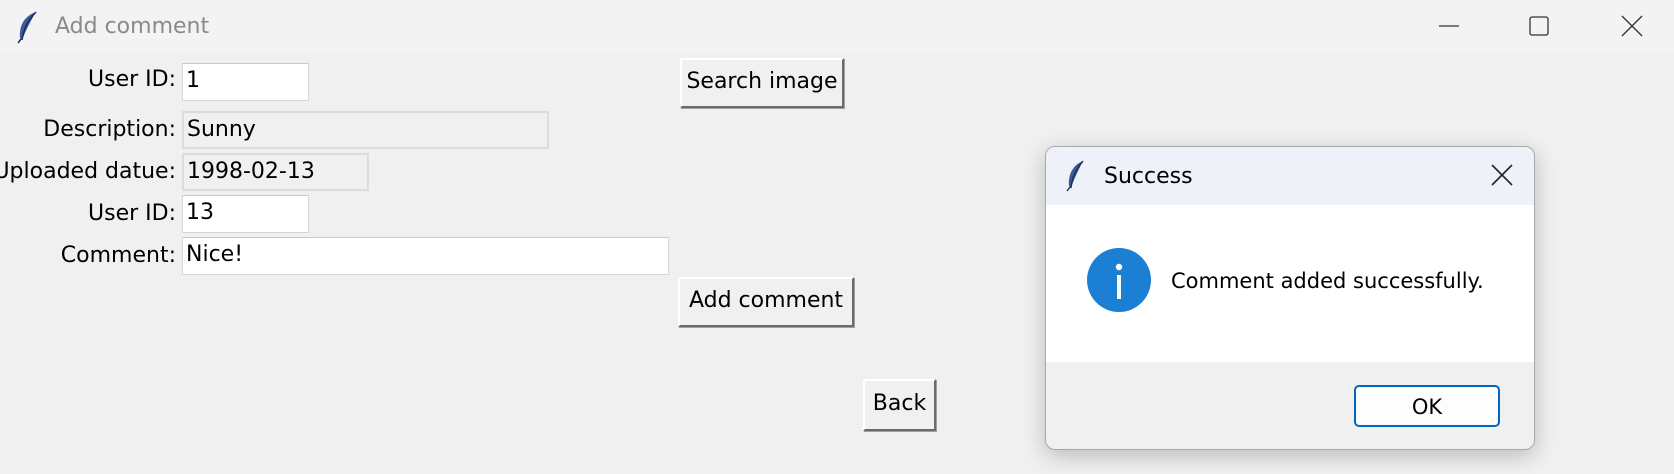  Describe the element at coordinates (109, 129) in the screenshot. I see `description-label: Description:` at that location.